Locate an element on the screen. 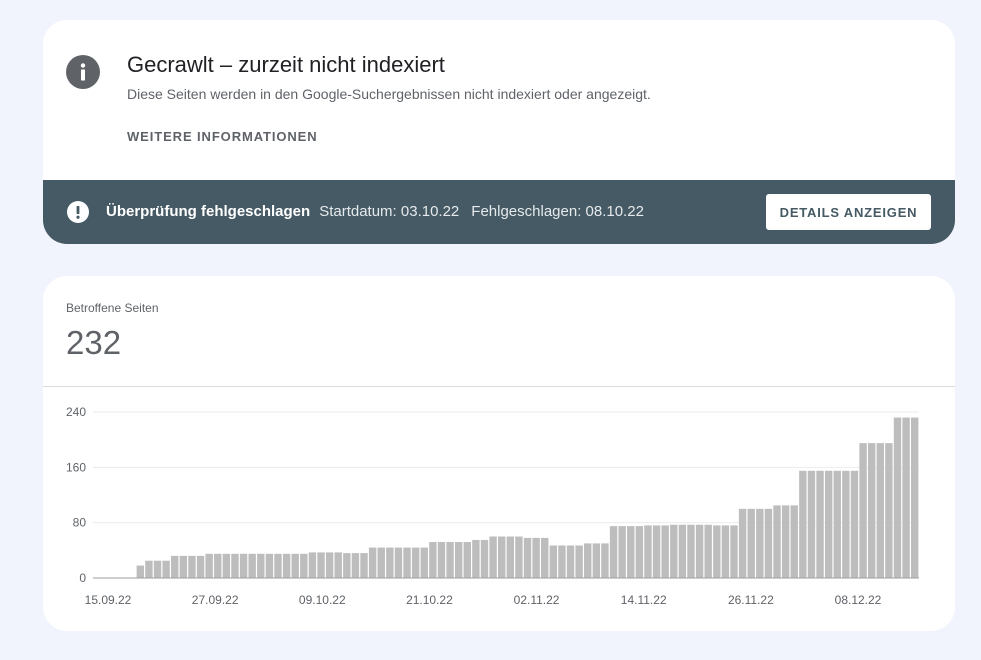 The width and height of the screenshot is (981, 660). x-tick-label: 02.11.22 is located at coordinates (537, 600).